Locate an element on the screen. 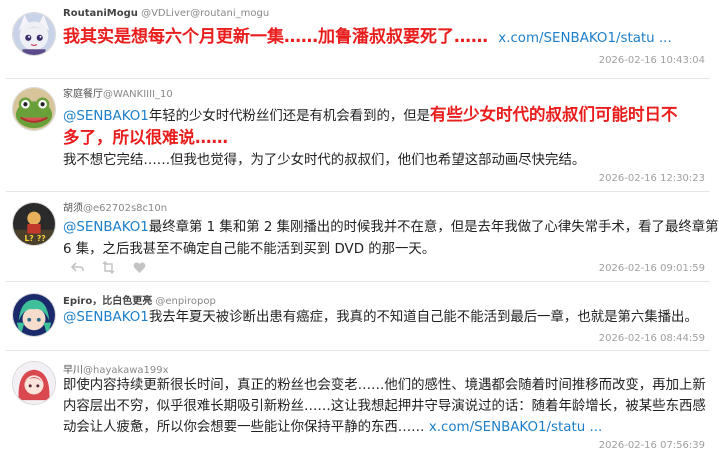 The width and height of the screenshot is (719, 454). action-bar is located at coordinates (108, 268).